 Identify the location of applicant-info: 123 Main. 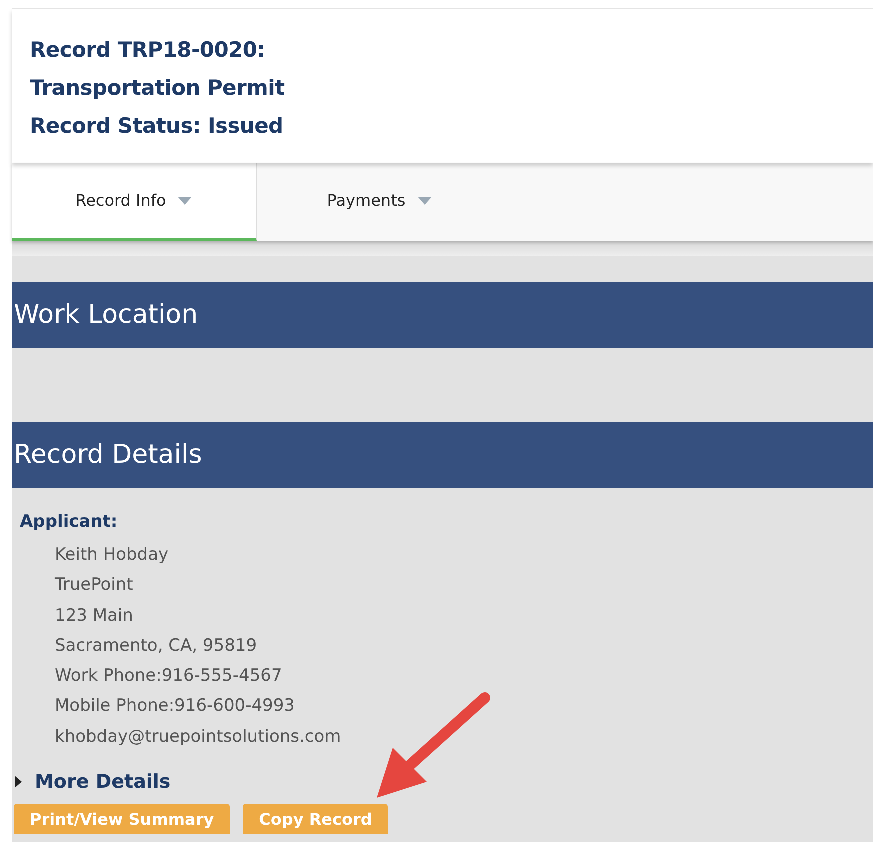
(94, 616).